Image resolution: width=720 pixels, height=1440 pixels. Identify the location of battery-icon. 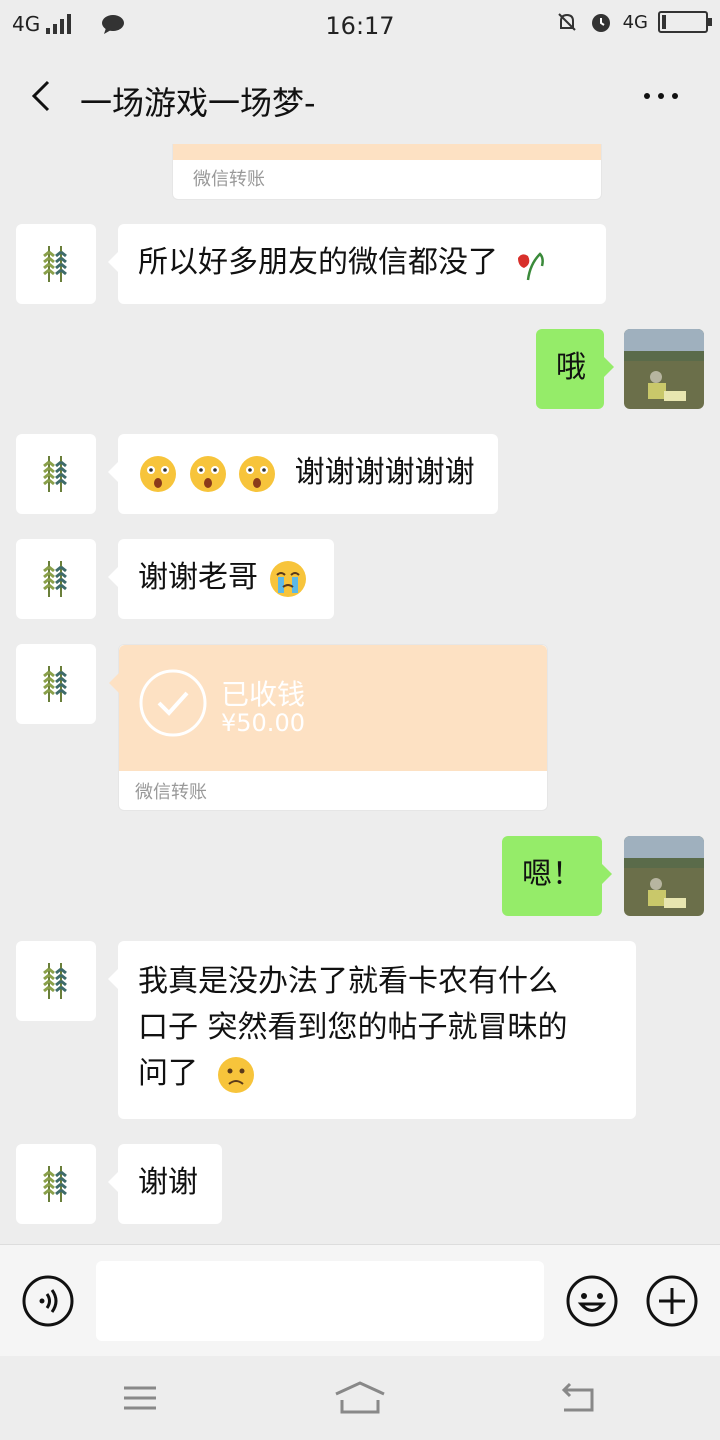
(685, 22).